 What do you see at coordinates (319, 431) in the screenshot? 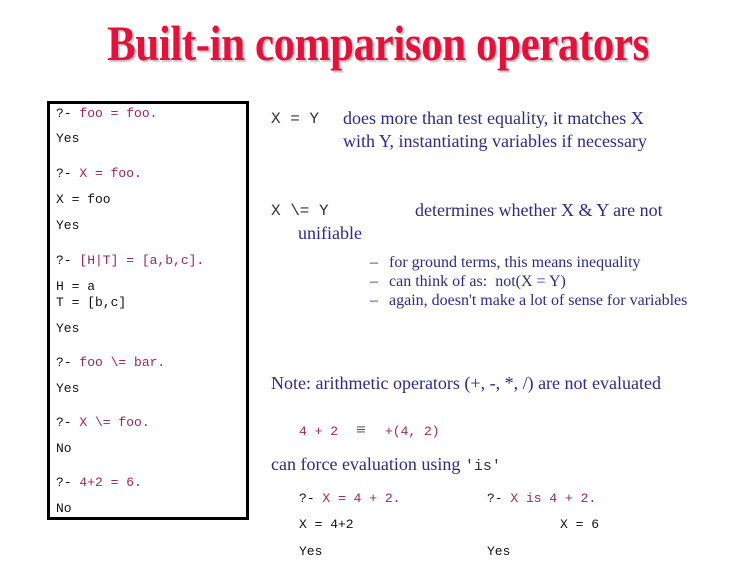
I see `expr-infix: 4 + 2` at bounding box center [319, 431].